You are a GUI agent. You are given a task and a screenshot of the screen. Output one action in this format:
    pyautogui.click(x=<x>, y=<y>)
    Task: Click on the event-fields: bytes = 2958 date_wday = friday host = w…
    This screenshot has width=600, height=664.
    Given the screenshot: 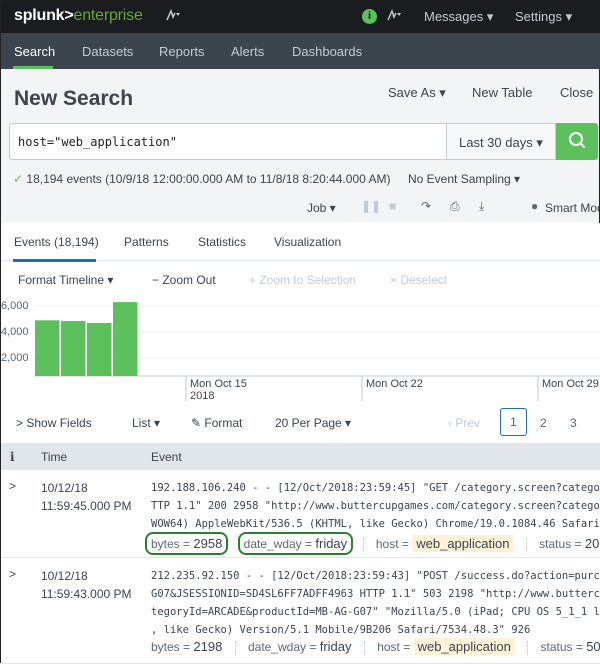 What is the action you would take?
    pyautogui.click(x=372, y=543)
    